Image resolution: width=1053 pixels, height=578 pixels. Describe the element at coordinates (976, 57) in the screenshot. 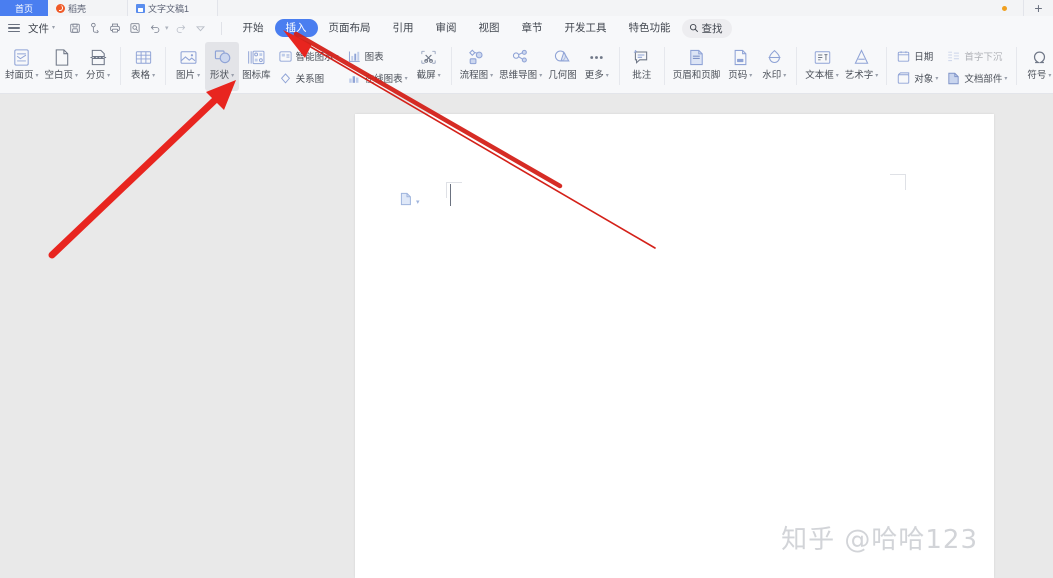

I see `ribbon-button-drop-cap: 首字下沉` at that location.